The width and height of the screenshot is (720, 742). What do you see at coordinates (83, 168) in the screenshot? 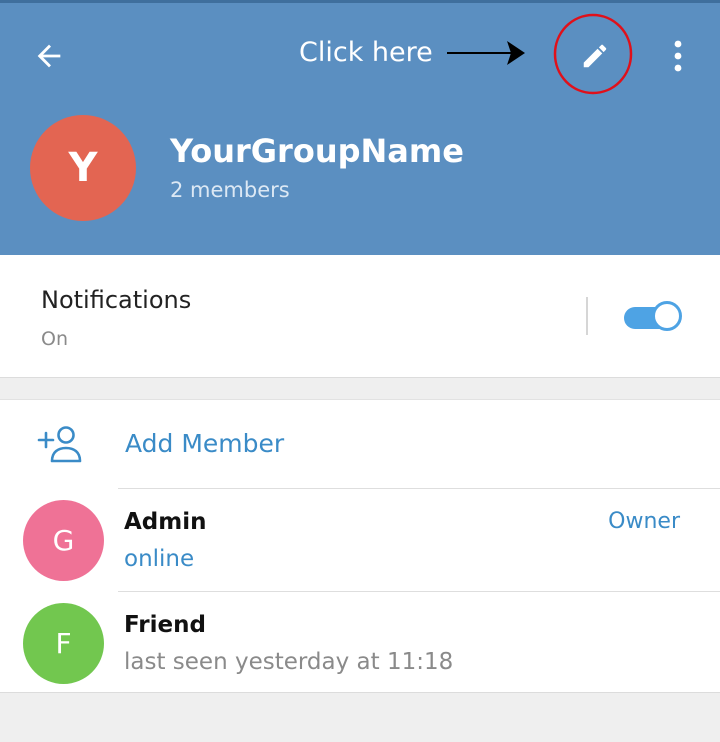
I see `group-avatar: Y` at bounding box center [83, 168].